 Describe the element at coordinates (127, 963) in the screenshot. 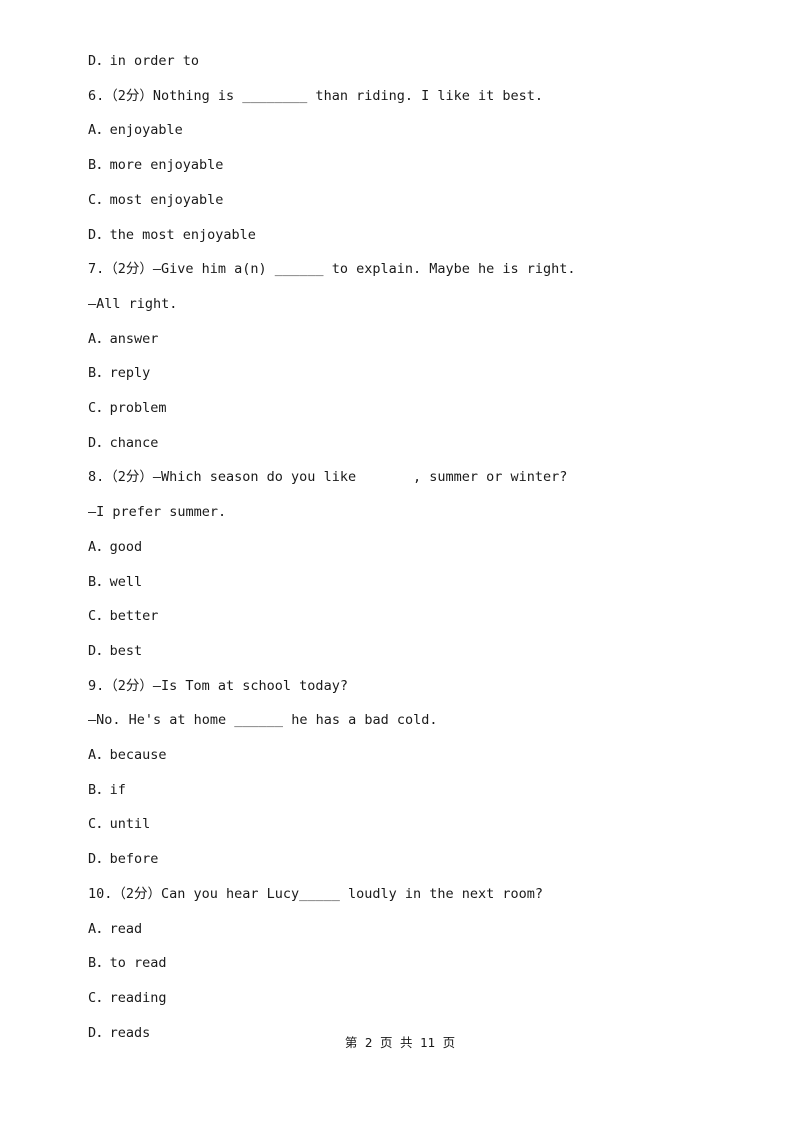

I see `text-line: B．to read` at that location.